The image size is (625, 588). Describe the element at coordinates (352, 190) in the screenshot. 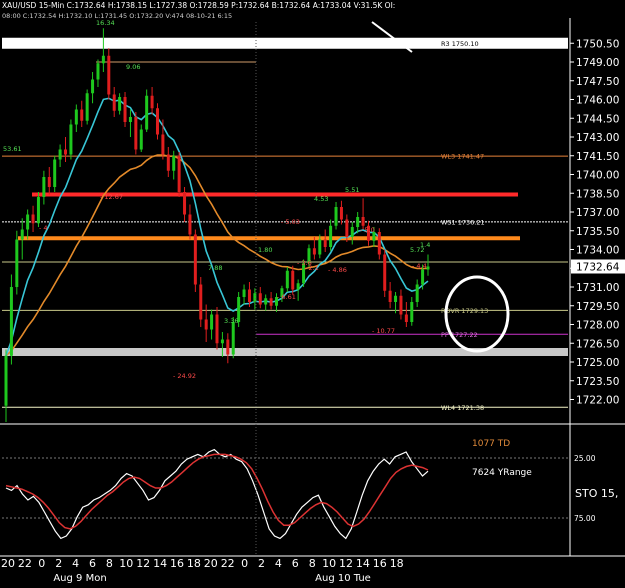

I see `swing-annotation: 5.51` at that location.